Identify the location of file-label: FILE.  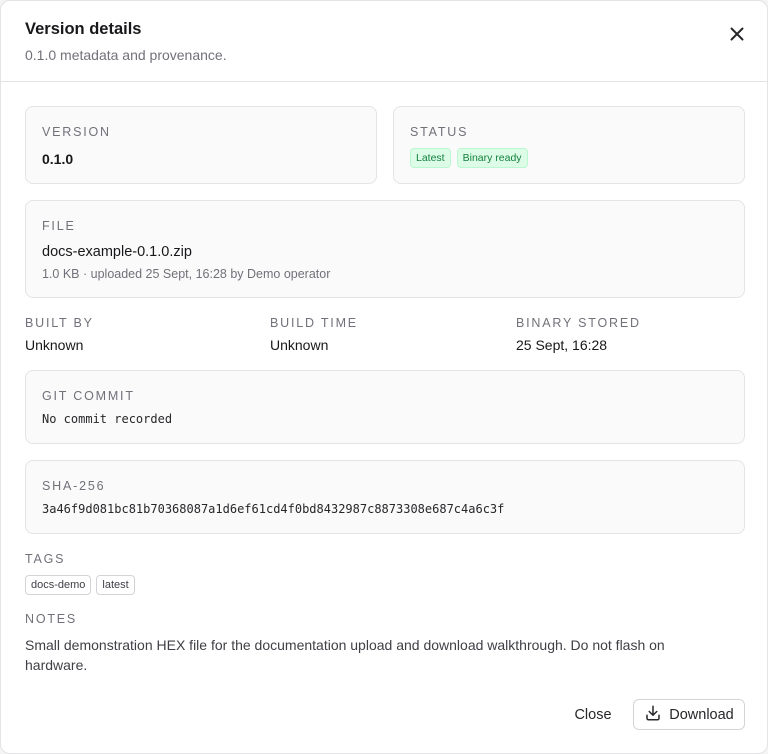
(59, 226).